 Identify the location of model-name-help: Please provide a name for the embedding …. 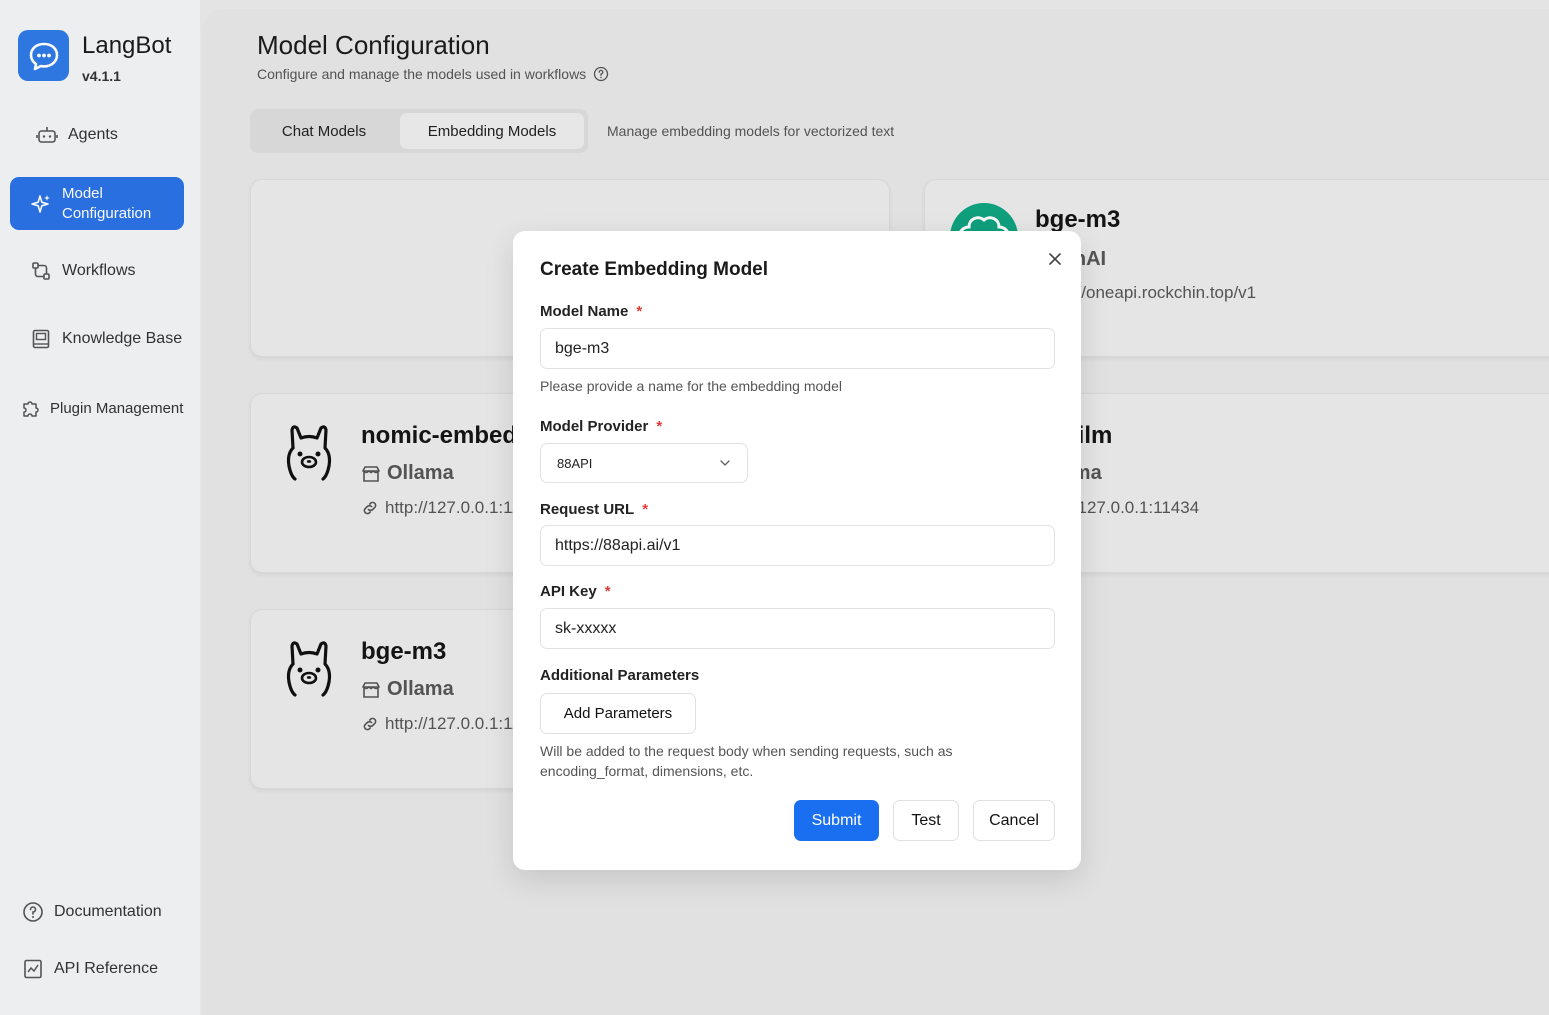
(691, 386).